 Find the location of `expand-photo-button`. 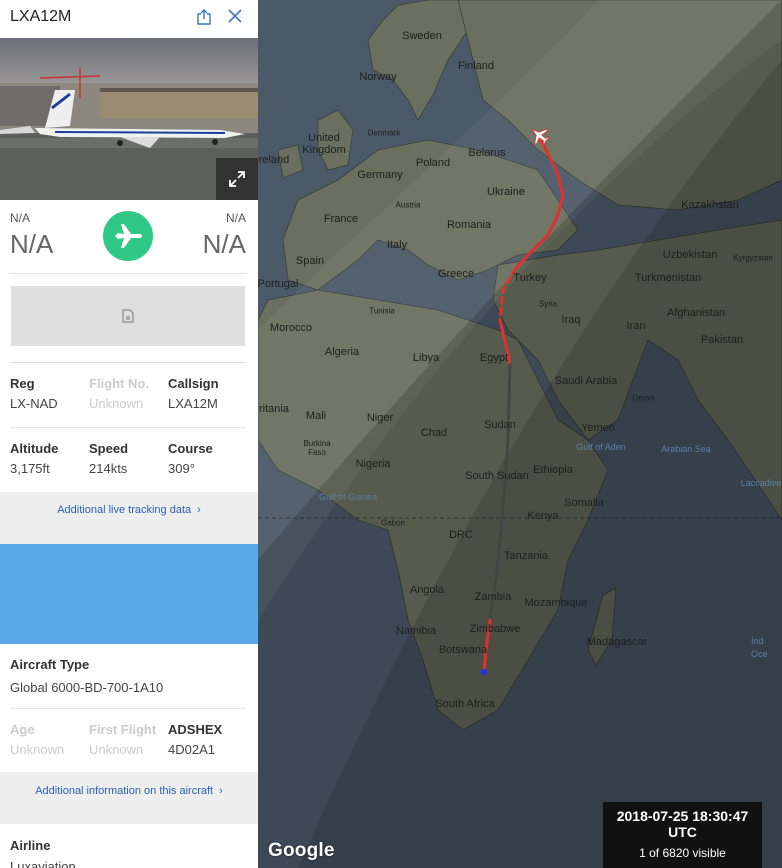

expand-photo-button is located at coordinates (237, 179).